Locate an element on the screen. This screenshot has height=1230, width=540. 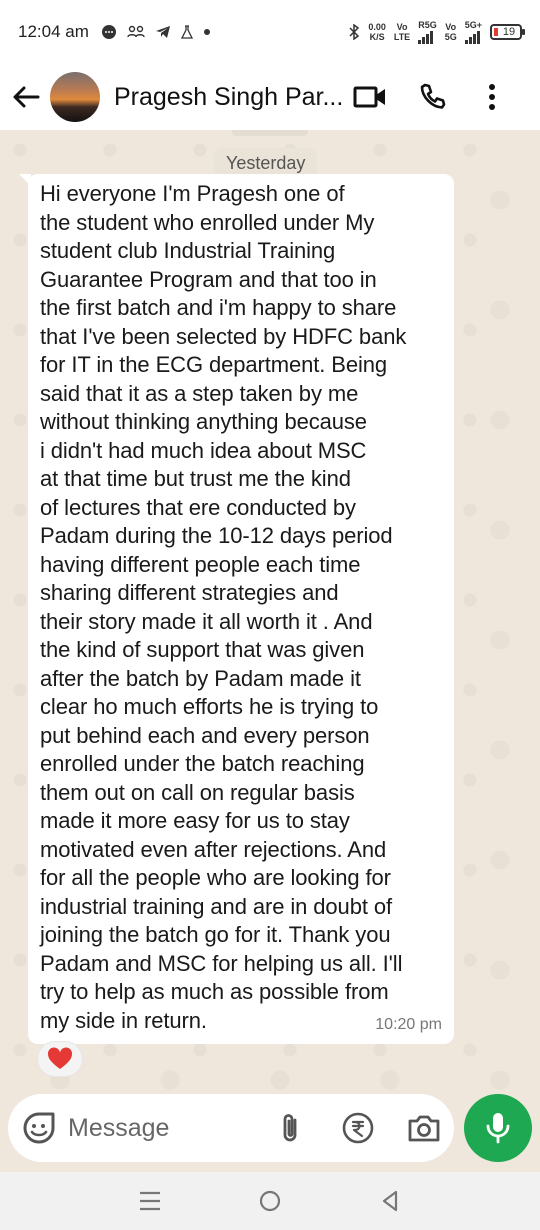
sim2-label: Vo 5G is located at coordinates (451, 32).